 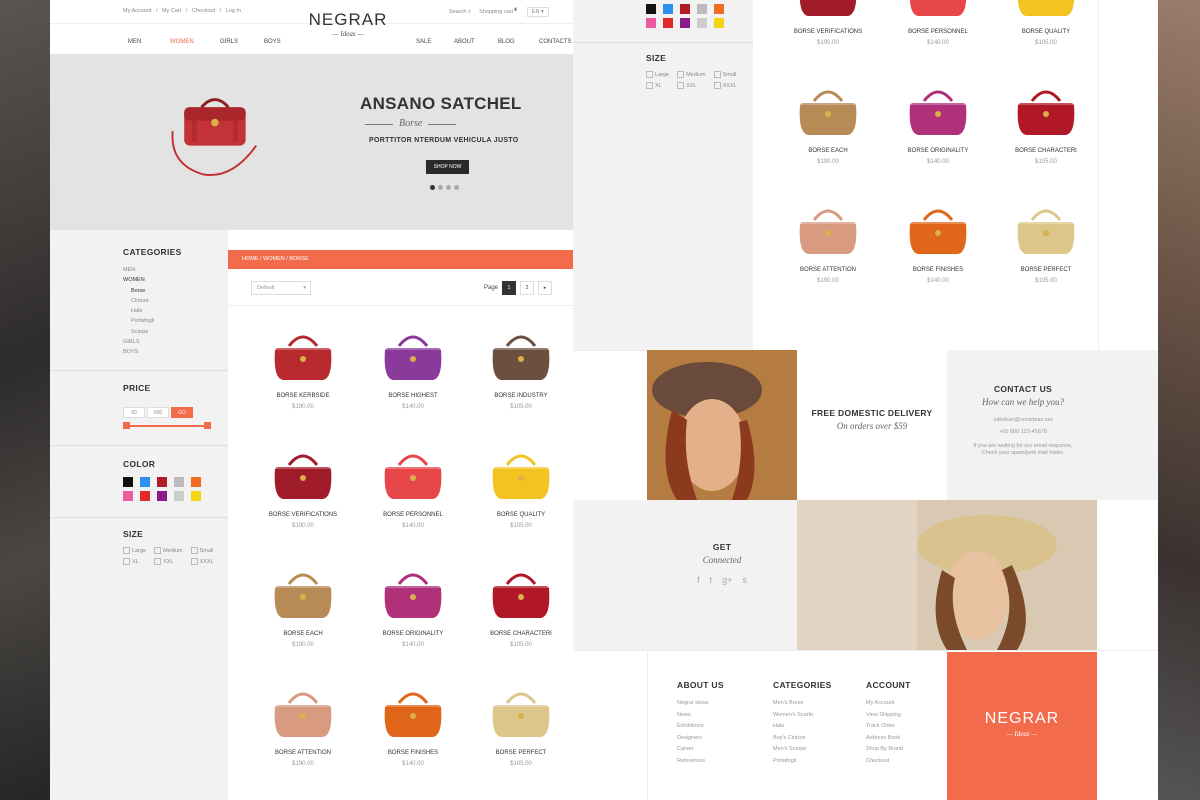 What do you see at coordinates (888, 727) in the screenshot?
I see `footer-link: Track Order` at bounding box center [888, 727].